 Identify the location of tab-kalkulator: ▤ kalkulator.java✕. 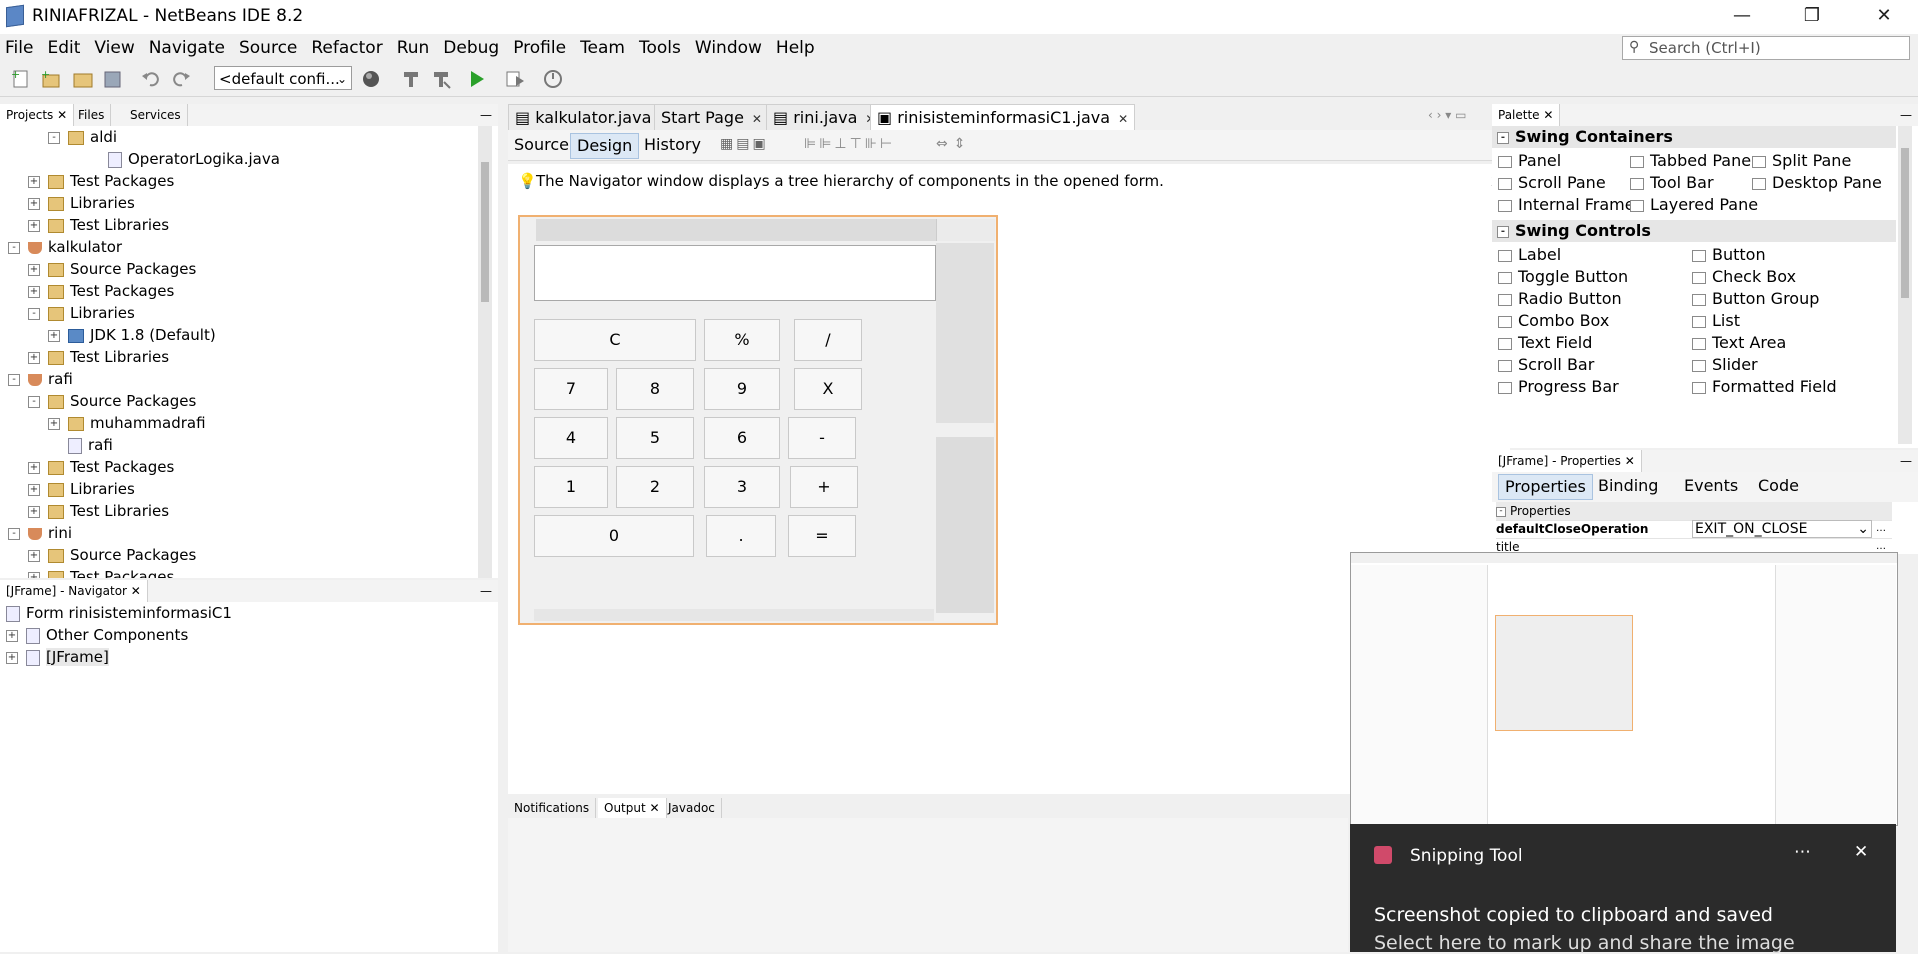
(592, 117).